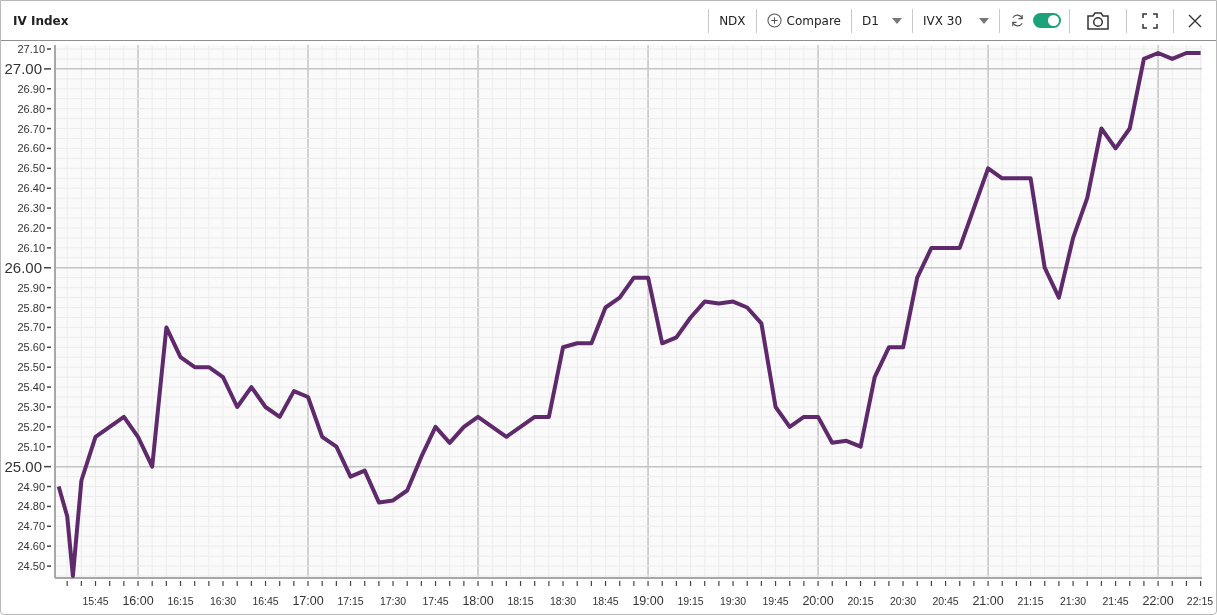 This screenshot has height=615, width=1217. What do you see at coordinates (1047, 20) in the screenshot?
I see `auto-refresh-toggle` at bounding box center [1047, 20].